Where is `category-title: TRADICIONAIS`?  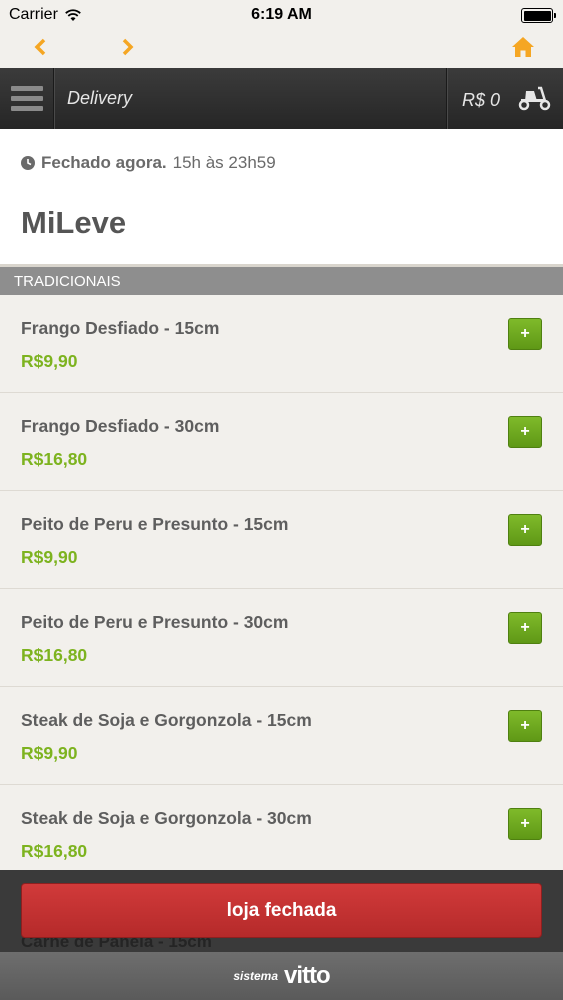
category-title: TRADICIONAIS is located at coordinates (67, 281).